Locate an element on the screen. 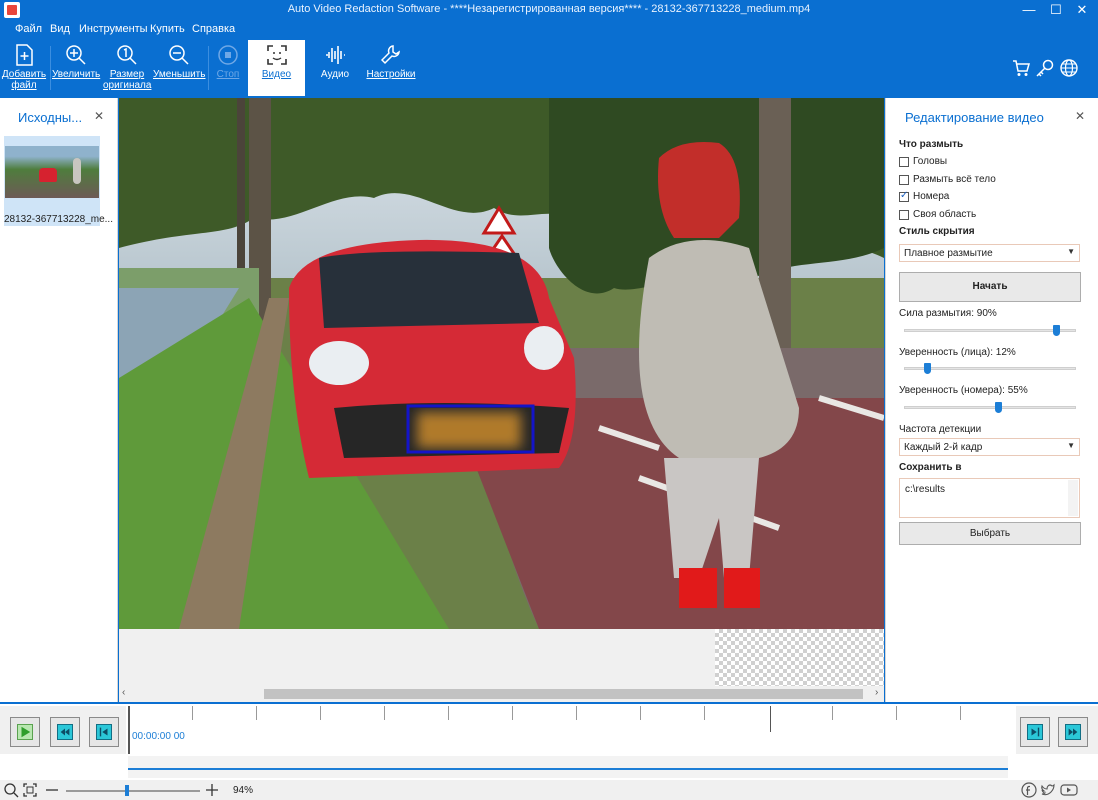 Image resolution: width=1098 pixels, height=800 pixels. detection-freq-label: Частота детекции is located at coordinates (940, 429).